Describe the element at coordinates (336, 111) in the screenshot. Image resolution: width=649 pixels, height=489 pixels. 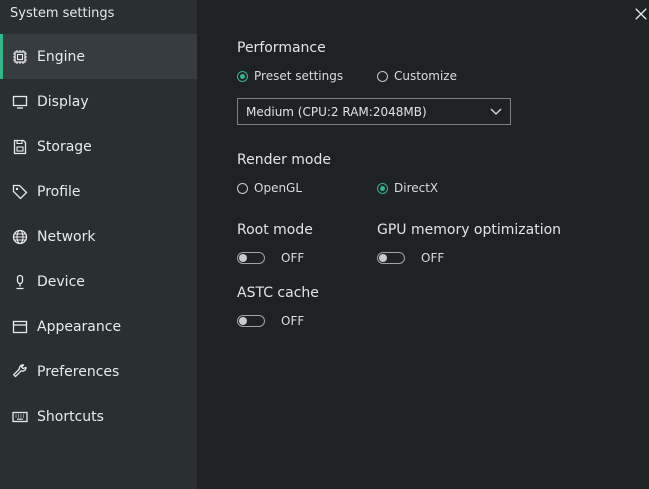
I see `select-value: Medium (CPU:2 RAM:2048MB)` at that location.